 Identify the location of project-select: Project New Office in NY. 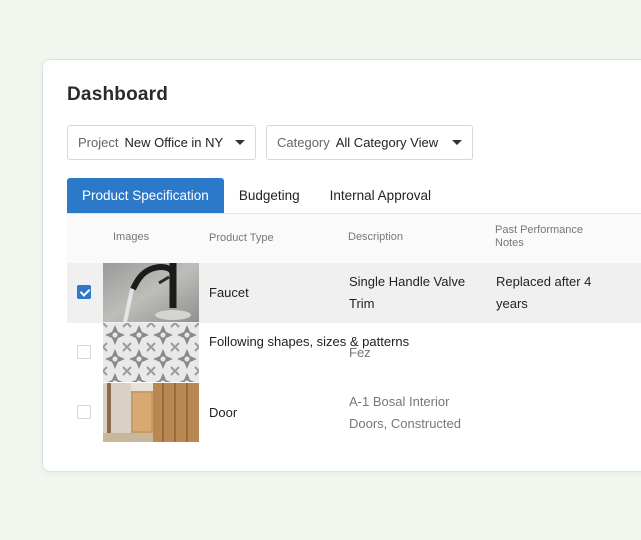
(161, 142).